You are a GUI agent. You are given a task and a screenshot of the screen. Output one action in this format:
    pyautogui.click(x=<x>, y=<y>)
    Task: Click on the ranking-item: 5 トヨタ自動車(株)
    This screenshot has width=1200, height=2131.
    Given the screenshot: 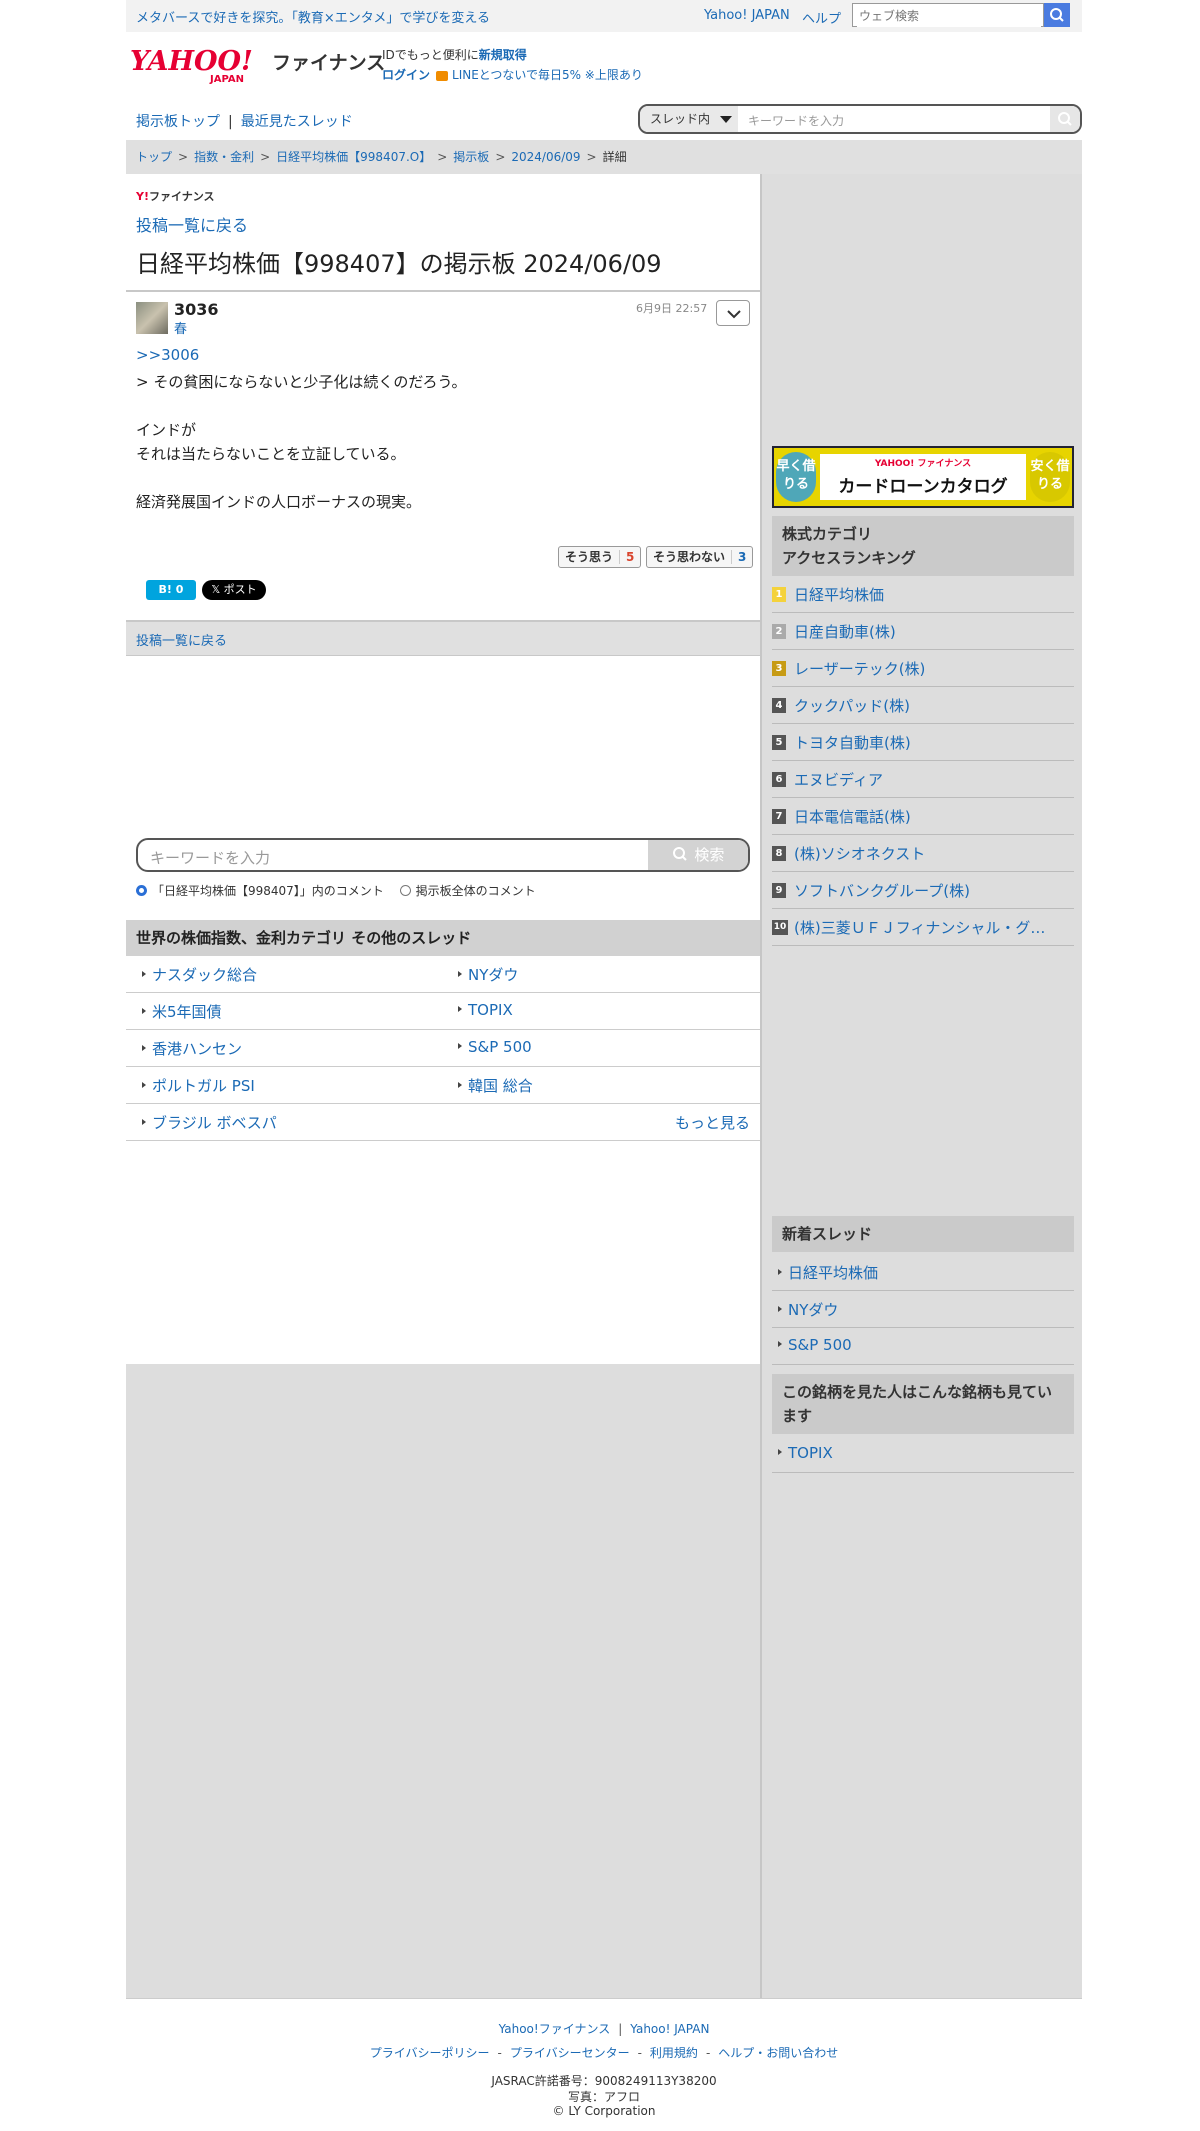 What is the action you would take?
    pyautogui.click(x=923, y=742)
    